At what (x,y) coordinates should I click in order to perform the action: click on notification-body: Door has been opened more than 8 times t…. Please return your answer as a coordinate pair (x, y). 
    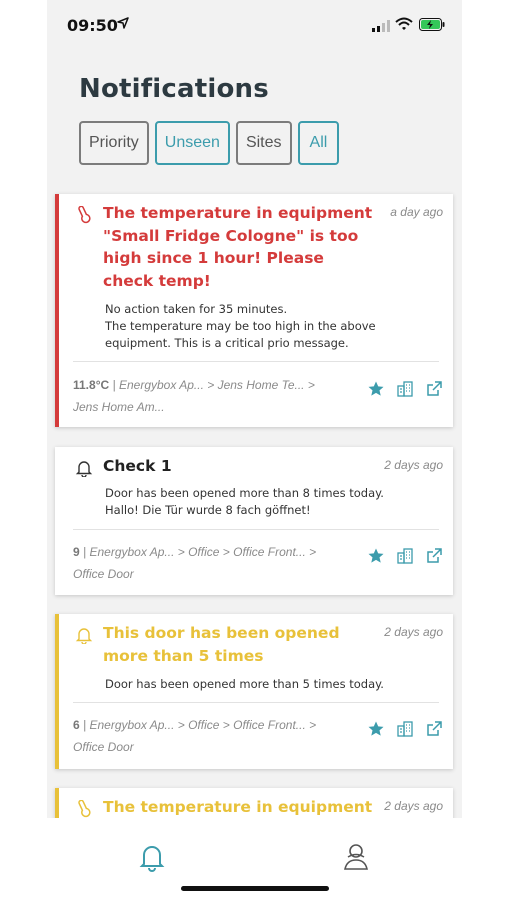
    Looking at the image, I should click on (244, 501).